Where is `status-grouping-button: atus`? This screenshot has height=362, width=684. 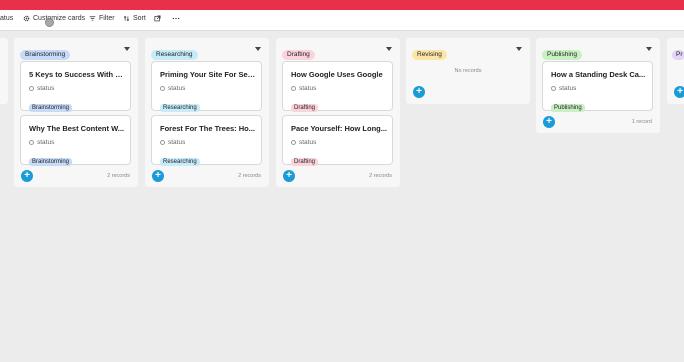
status-grouping-button: atus is located at coordinates (6, 18).